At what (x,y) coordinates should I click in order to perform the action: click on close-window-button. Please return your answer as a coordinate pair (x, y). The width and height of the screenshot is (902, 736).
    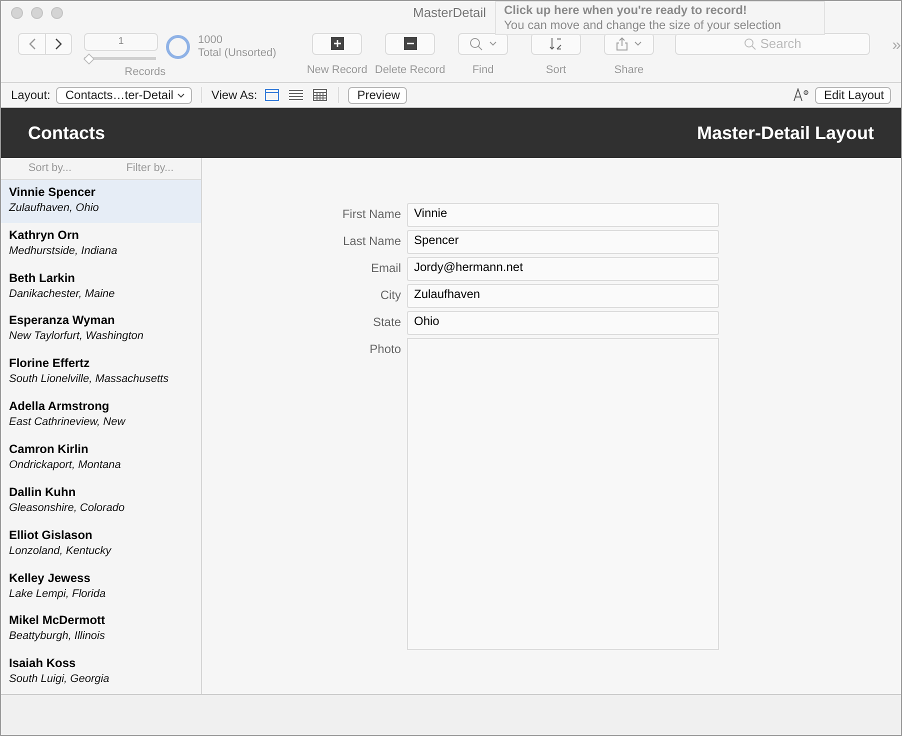
    Looking at the image, I should click on (17, 12).